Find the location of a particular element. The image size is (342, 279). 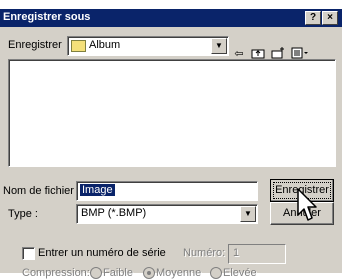

compression-radio-low is located at coordinates (96, 273).